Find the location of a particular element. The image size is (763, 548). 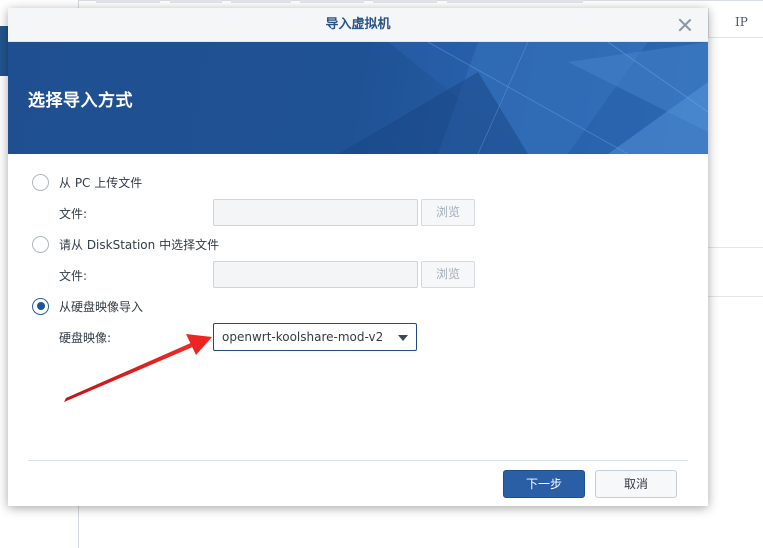

disk-image-select: openwrt-koolshare-mod-v2 is located at coordinates (315, 337).